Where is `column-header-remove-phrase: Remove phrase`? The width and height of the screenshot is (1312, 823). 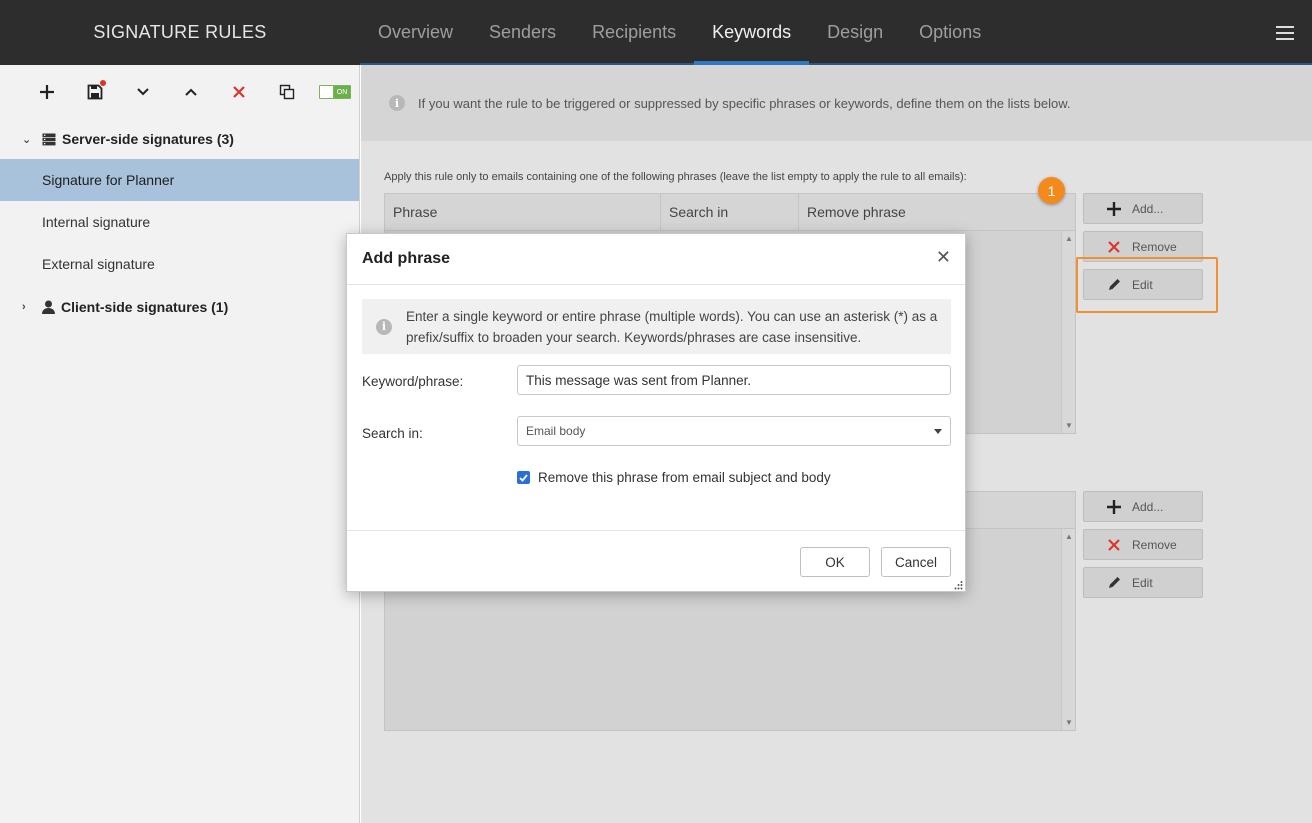 column-header-remove-phrase: Remove phrase is located at coordinates (937, 212).